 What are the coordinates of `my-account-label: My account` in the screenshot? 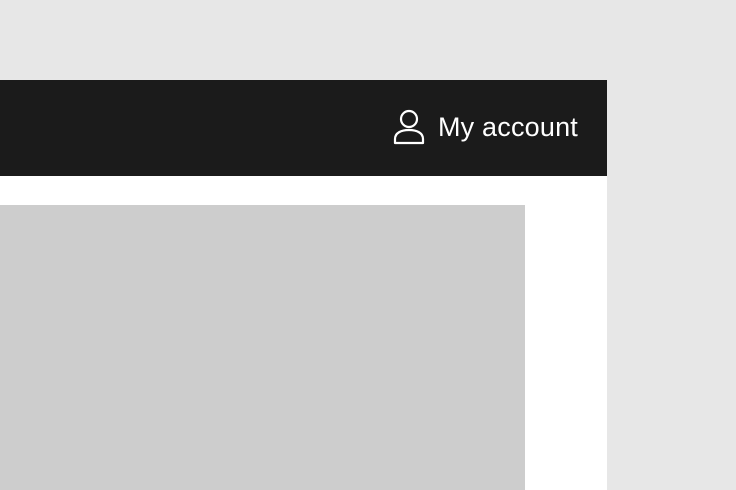 It's located at (507, 126).